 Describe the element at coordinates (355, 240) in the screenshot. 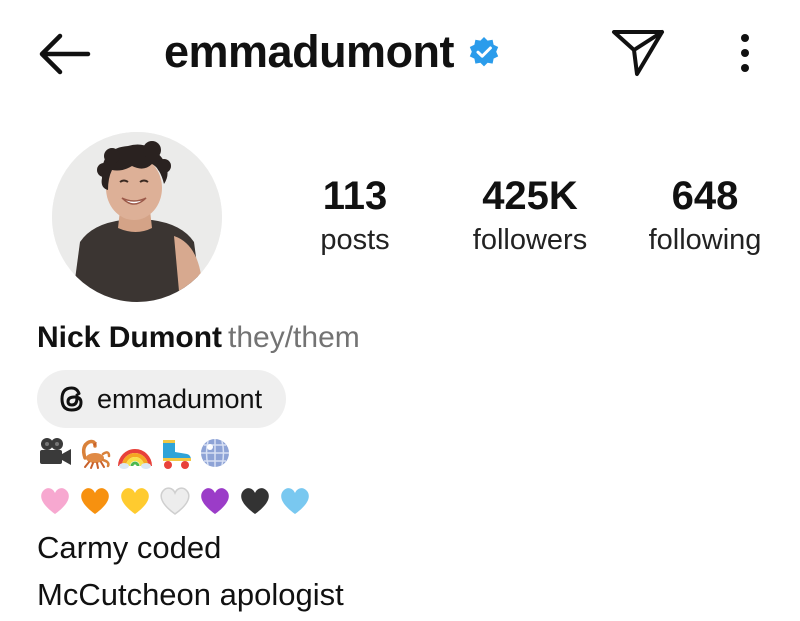

I see `posts-label: posts` at that location.